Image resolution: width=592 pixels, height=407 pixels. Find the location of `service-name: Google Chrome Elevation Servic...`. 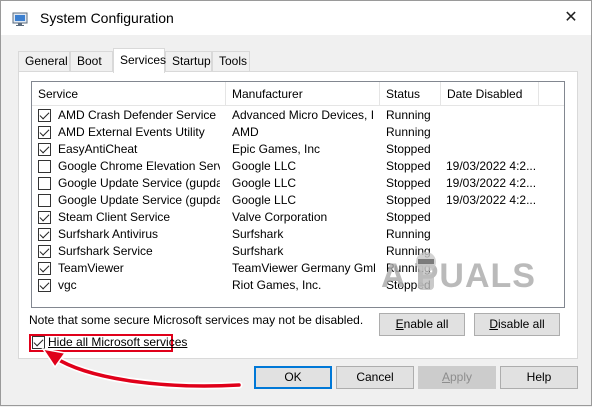

service-name: Google Chrome Elevation Servic... is located at coordinates (139, 166).